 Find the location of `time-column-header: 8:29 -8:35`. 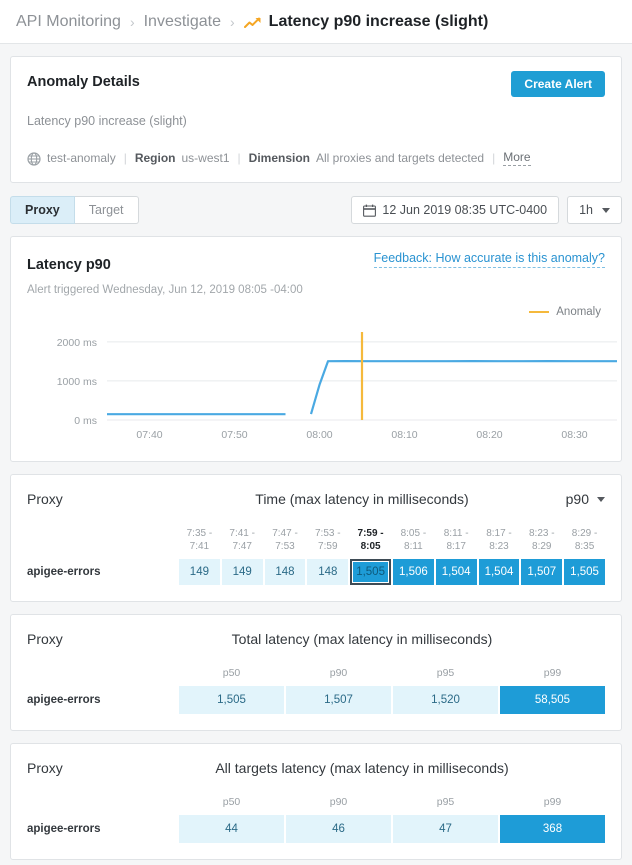

time-column-header: 8:29 -8:35 is located at coordinates (584, 540).